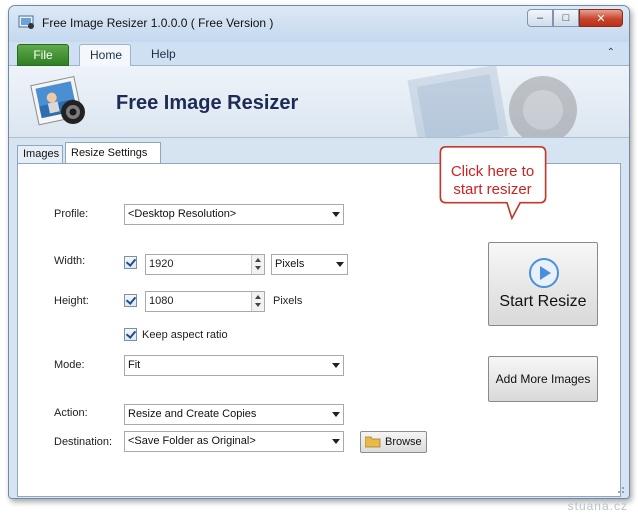 Image resolution: width=638 pixels, height=516 pixels. I want to click on browse-button: Browse, so click(393, 442).